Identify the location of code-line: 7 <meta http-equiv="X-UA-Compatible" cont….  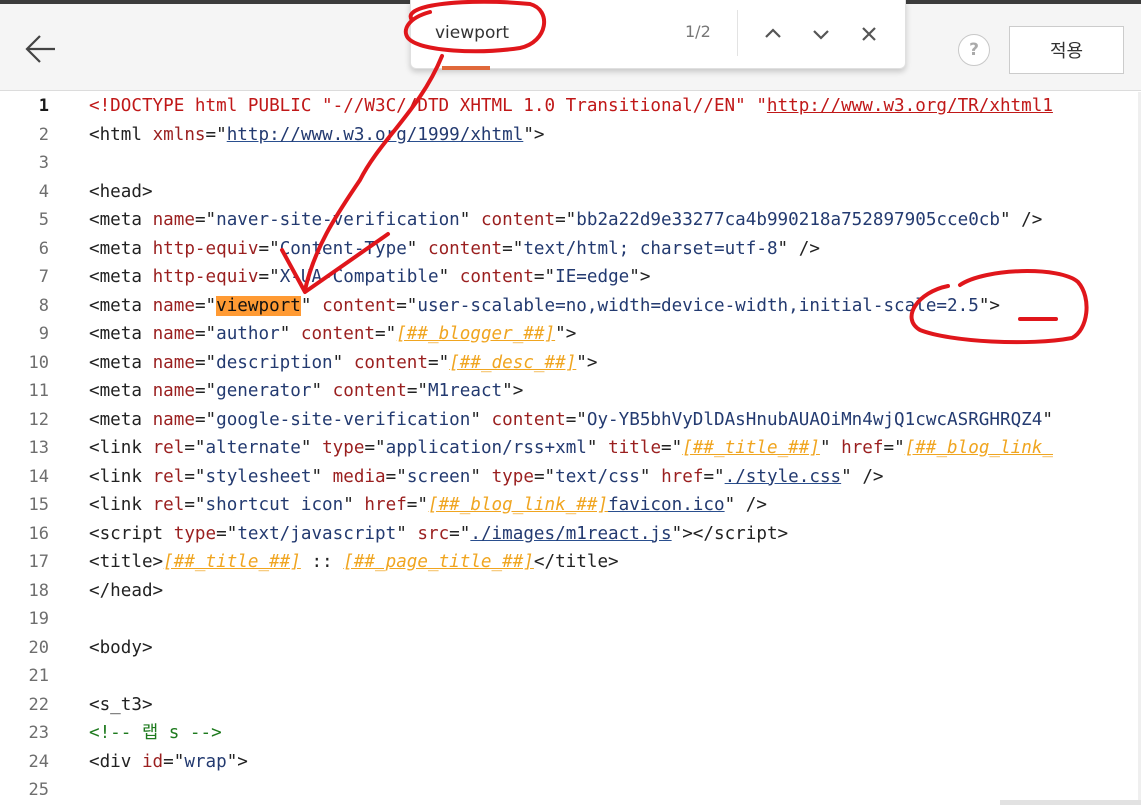
(570, 277).